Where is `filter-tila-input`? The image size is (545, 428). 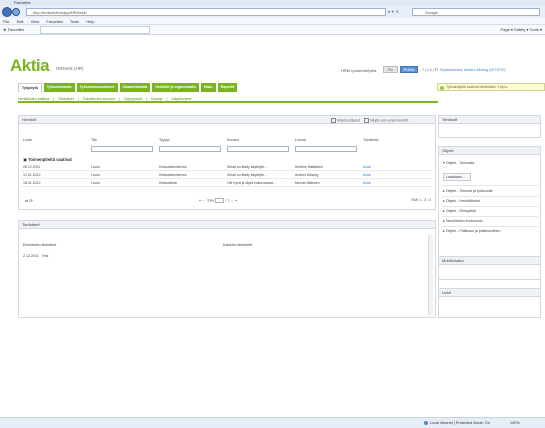
filter-tila-input is located at coordinates (122, 149).